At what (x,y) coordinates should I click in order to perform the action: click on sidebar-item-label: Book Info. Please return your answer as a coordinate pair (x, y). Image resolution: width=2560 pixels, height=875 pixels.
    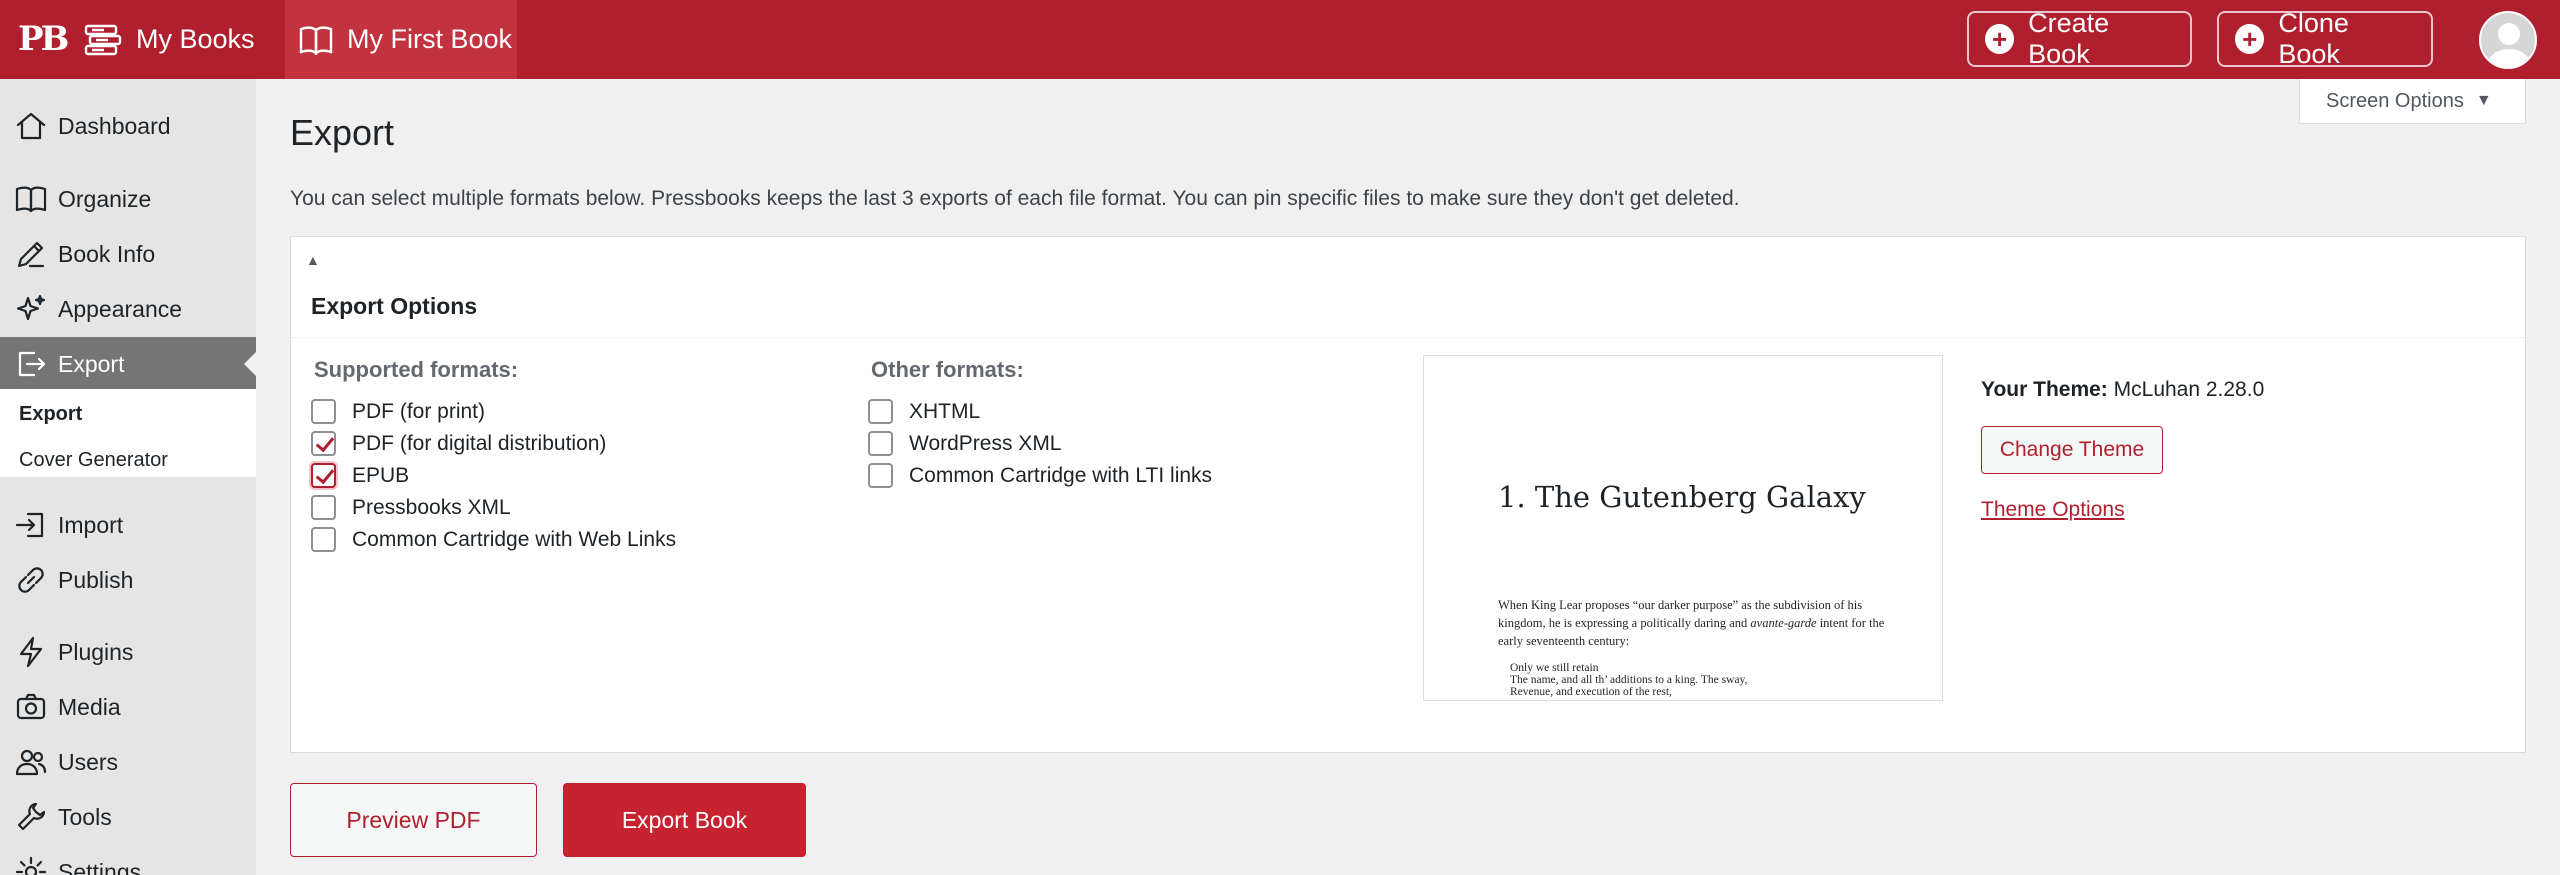
    Looking at the image, I should click on (107, 253).